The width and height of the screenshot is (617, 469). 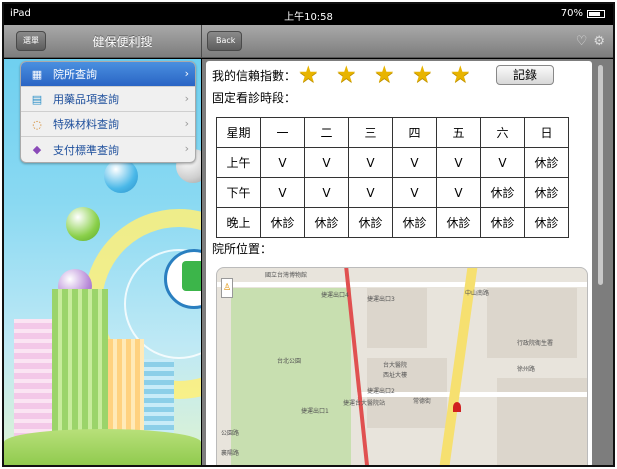 What do you see at coordinates (289, 361) in the screenshot?
I see `map-label: 台北公園` at bounding box center [289, 361].